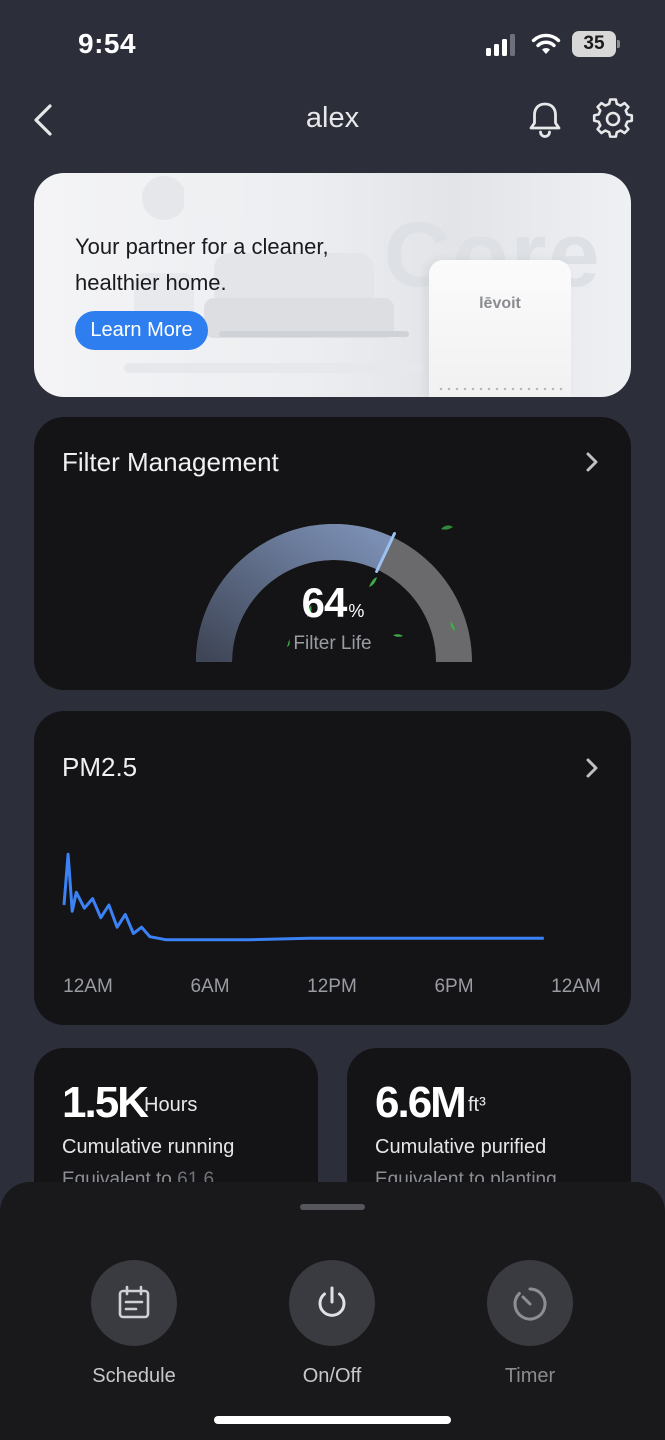 Image resolution: width=665 pixels, height=1440 pixels. I want to click on cellular-signal-icon, so click(500, 45).